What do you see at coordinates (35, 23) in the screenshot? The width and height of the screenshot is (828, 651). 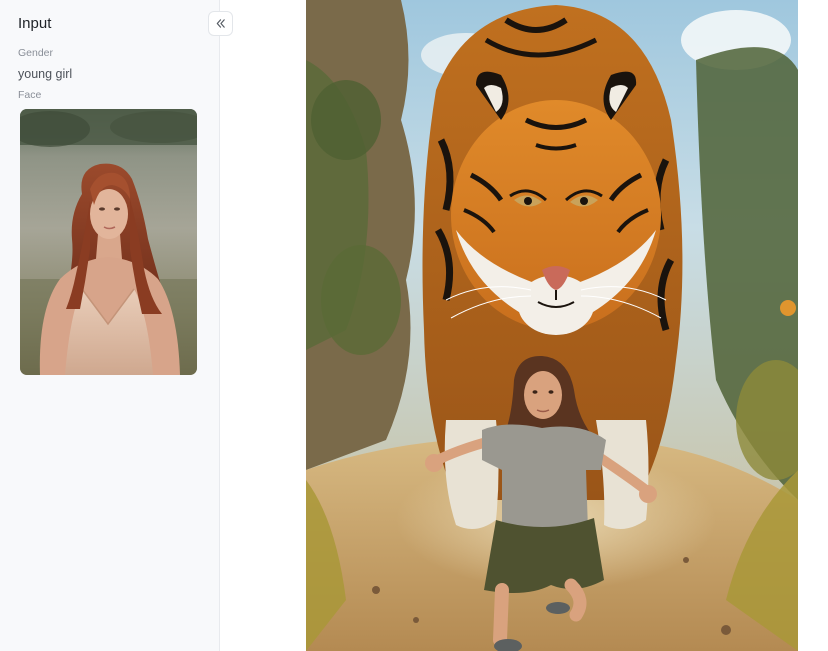 I see `panel-title: Input` at bounding box center [35, 23].